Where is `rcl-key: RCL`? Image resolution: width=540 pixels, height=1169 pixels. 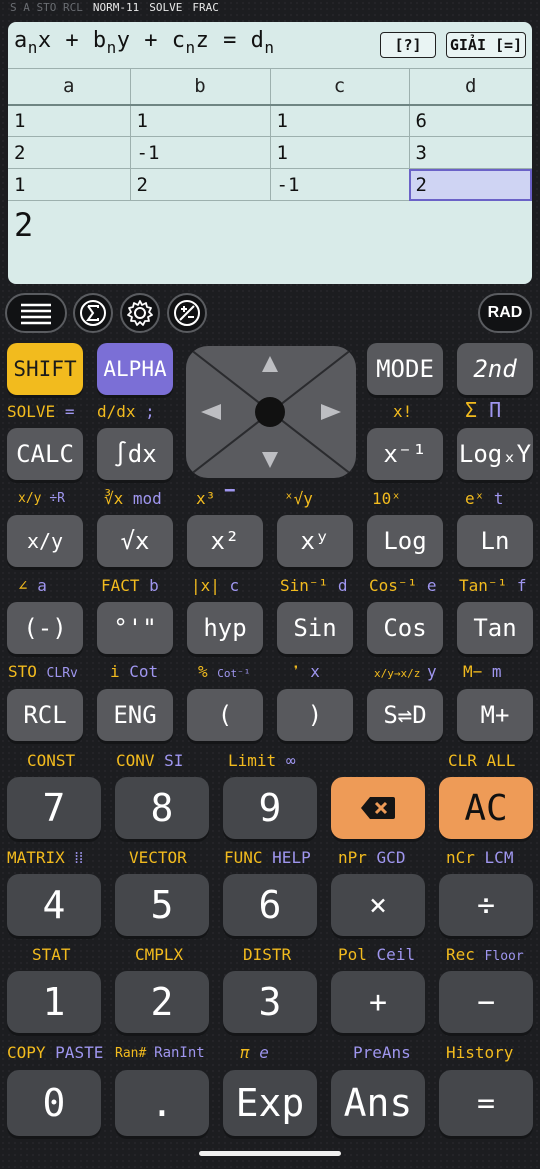
rcl-key: RCL is located at coordinates (45, 715).